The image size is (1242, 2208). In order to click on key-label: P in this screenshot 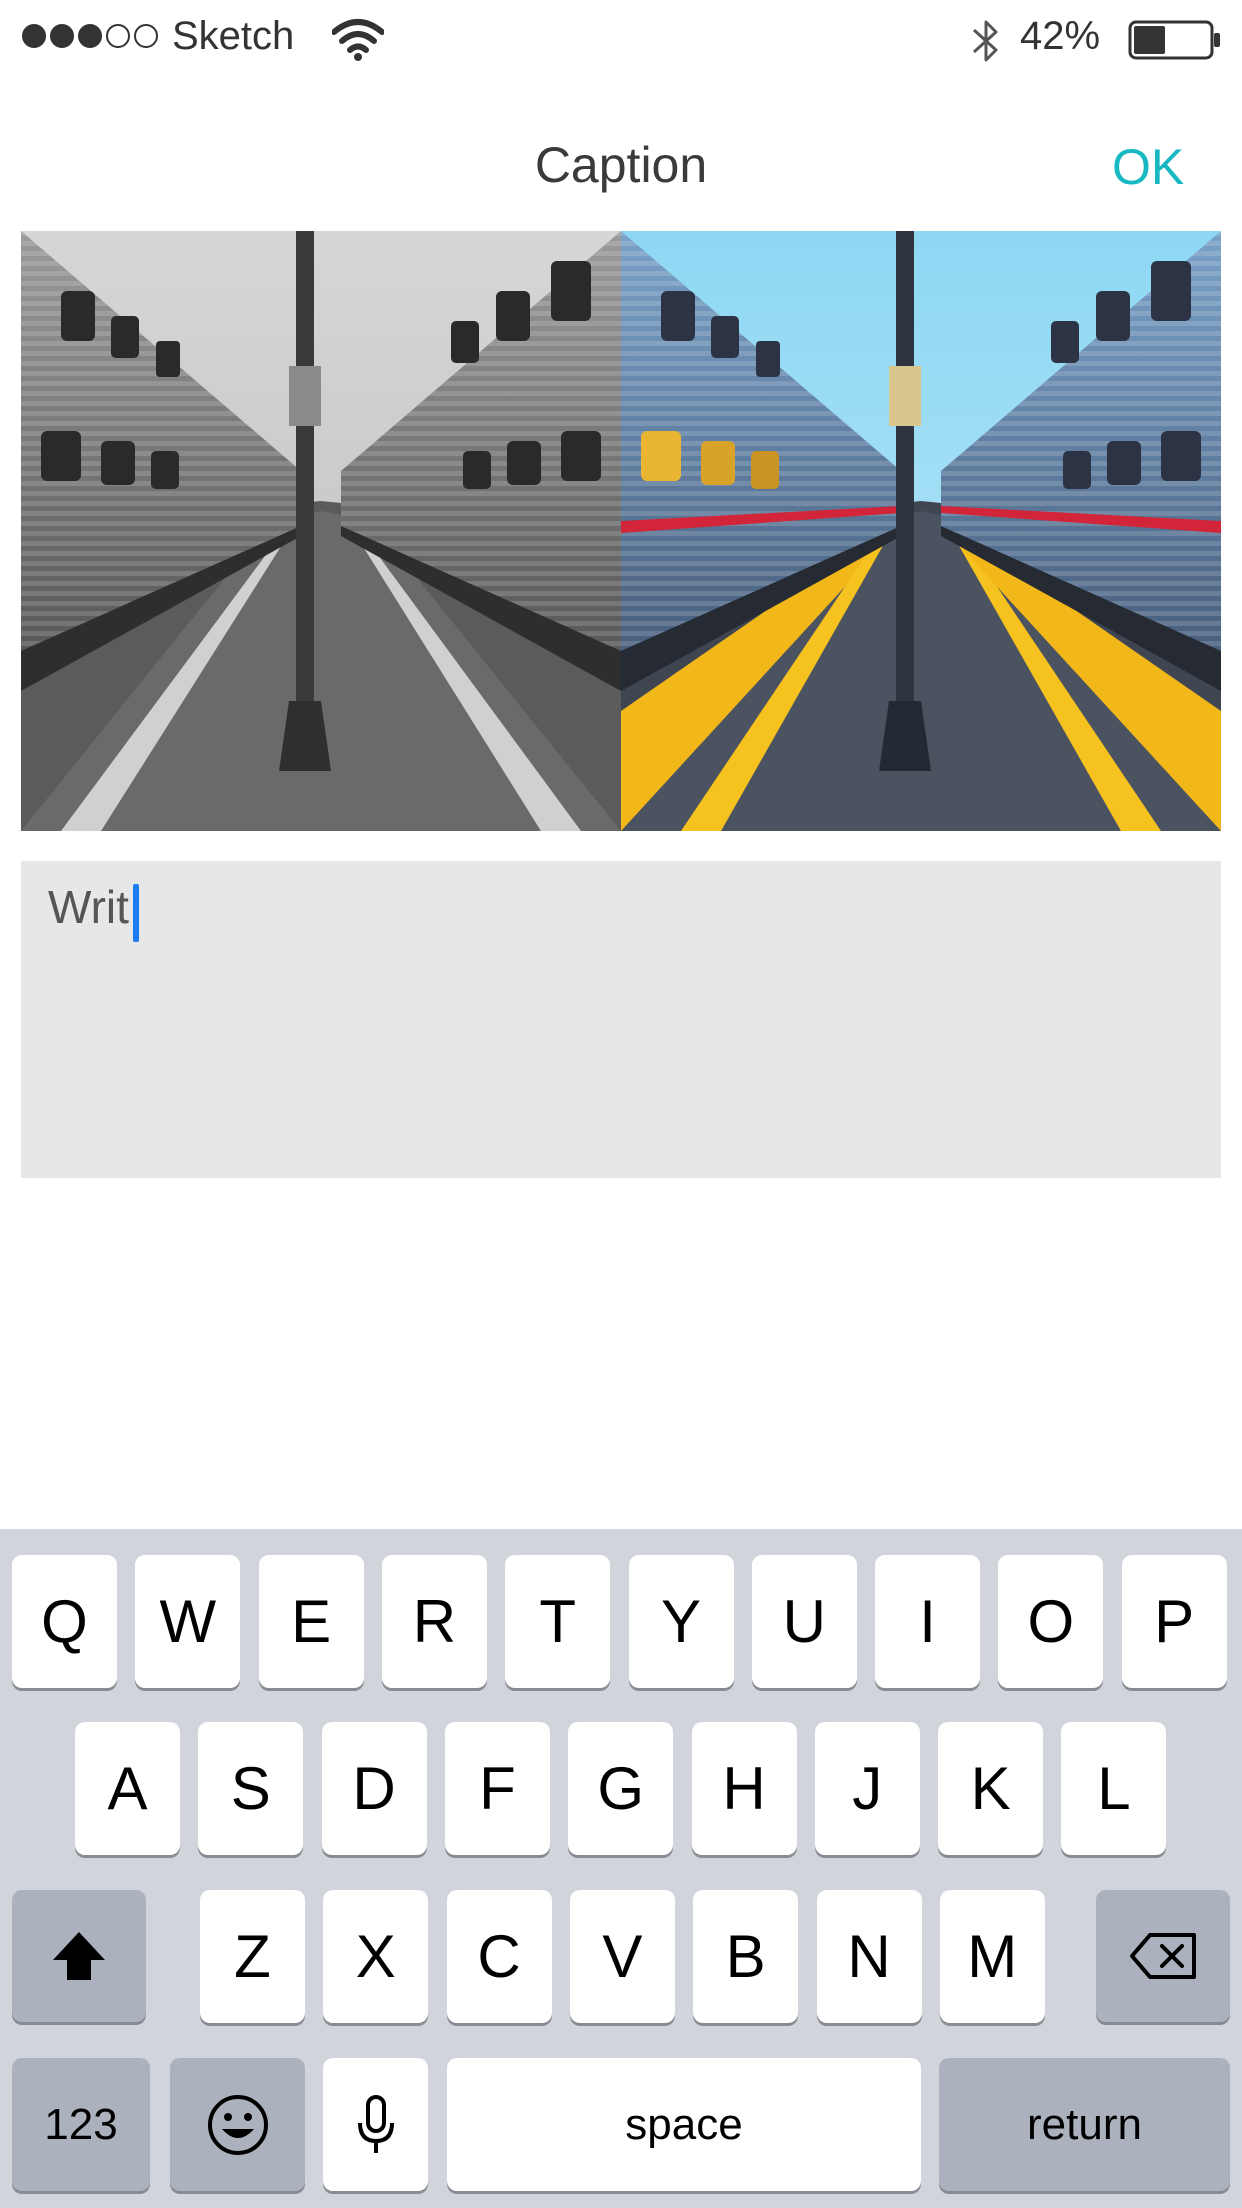, I will do `click(1174, 1621)`.